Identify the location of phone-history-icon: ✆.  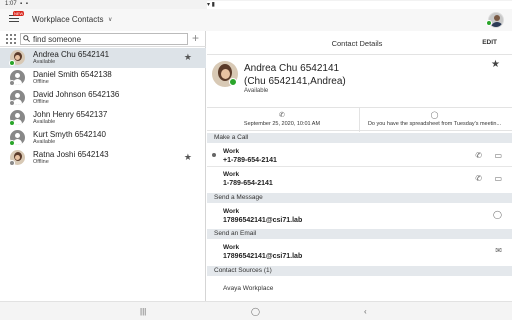
(282, 115).